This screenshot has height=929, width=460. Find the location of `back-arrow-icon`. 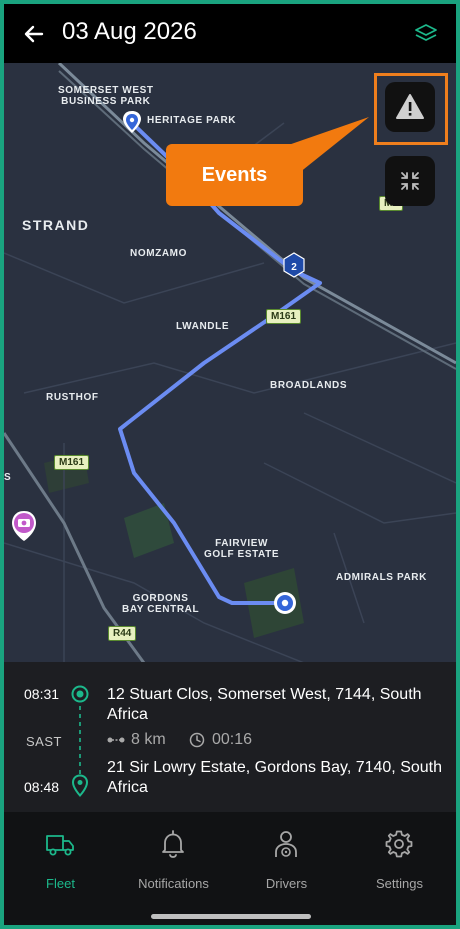

back-arrow-icon is located at coordinates (34, 34).